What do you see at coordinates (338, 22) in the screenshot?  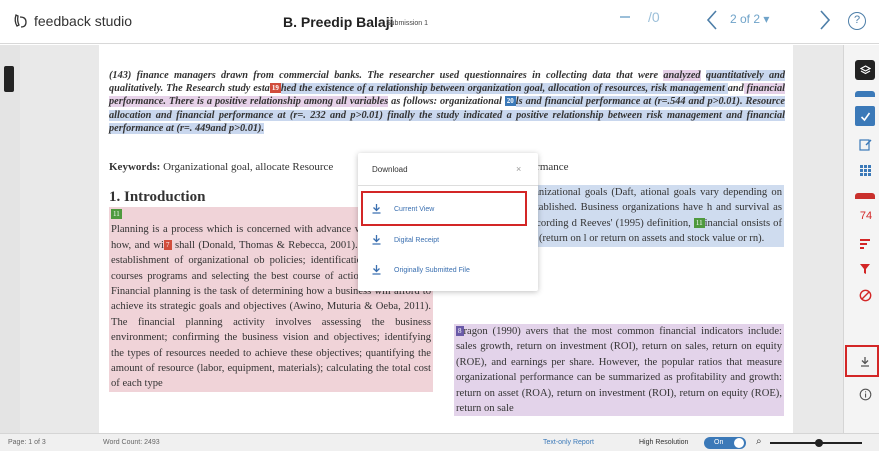 I see `student-name: B. Preedip Balaji` at bounding box center [338, 22].